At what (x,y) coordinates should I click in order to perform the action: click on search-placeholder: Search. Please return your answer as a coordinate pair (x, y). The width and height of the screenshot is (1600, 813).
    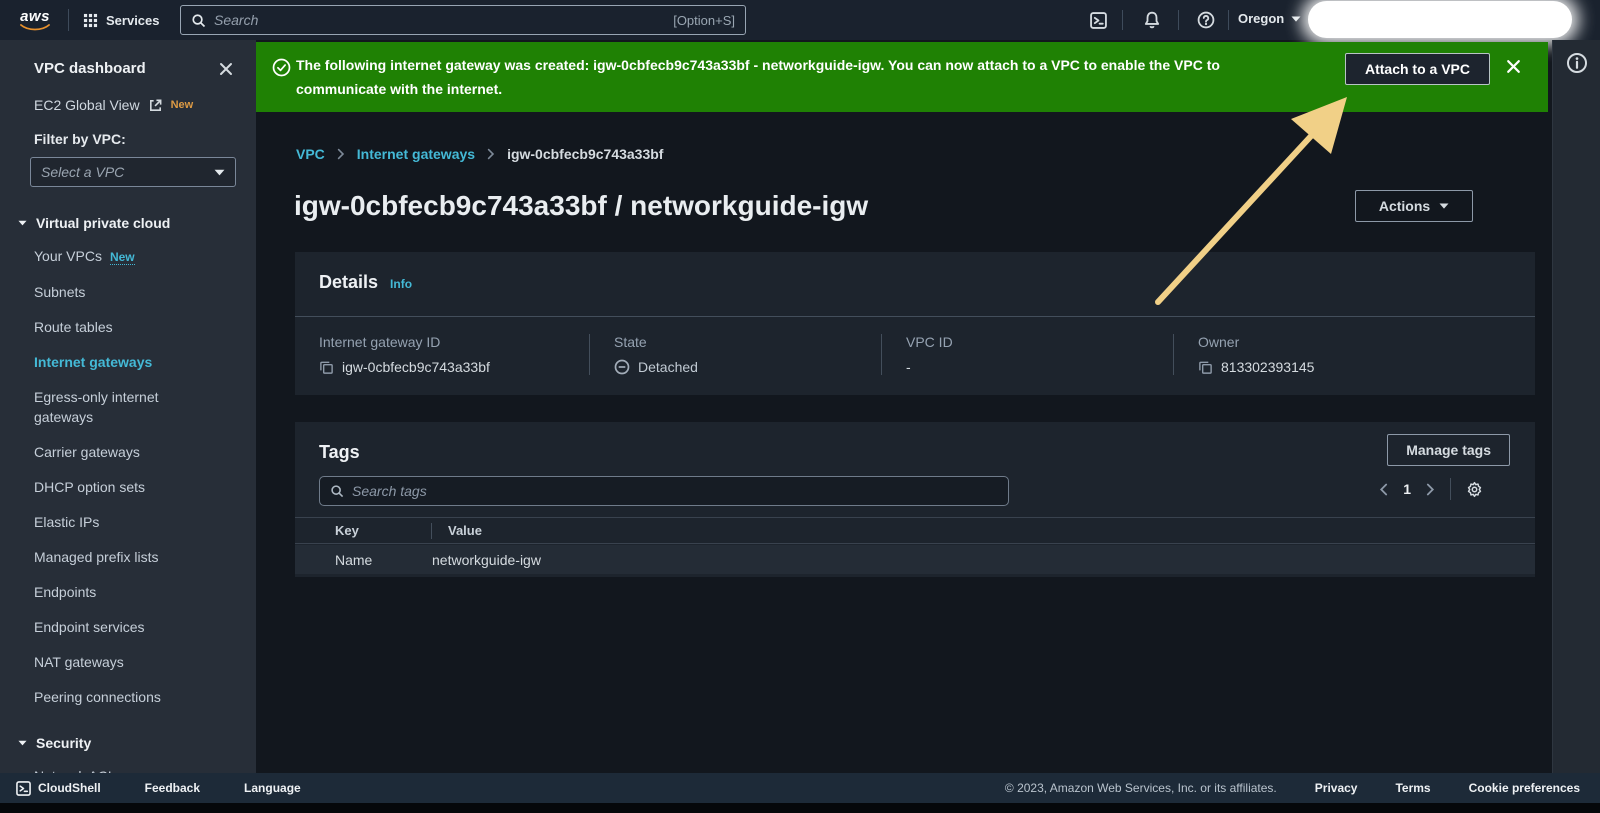
    Looking at the image, I should click on (236, 20).